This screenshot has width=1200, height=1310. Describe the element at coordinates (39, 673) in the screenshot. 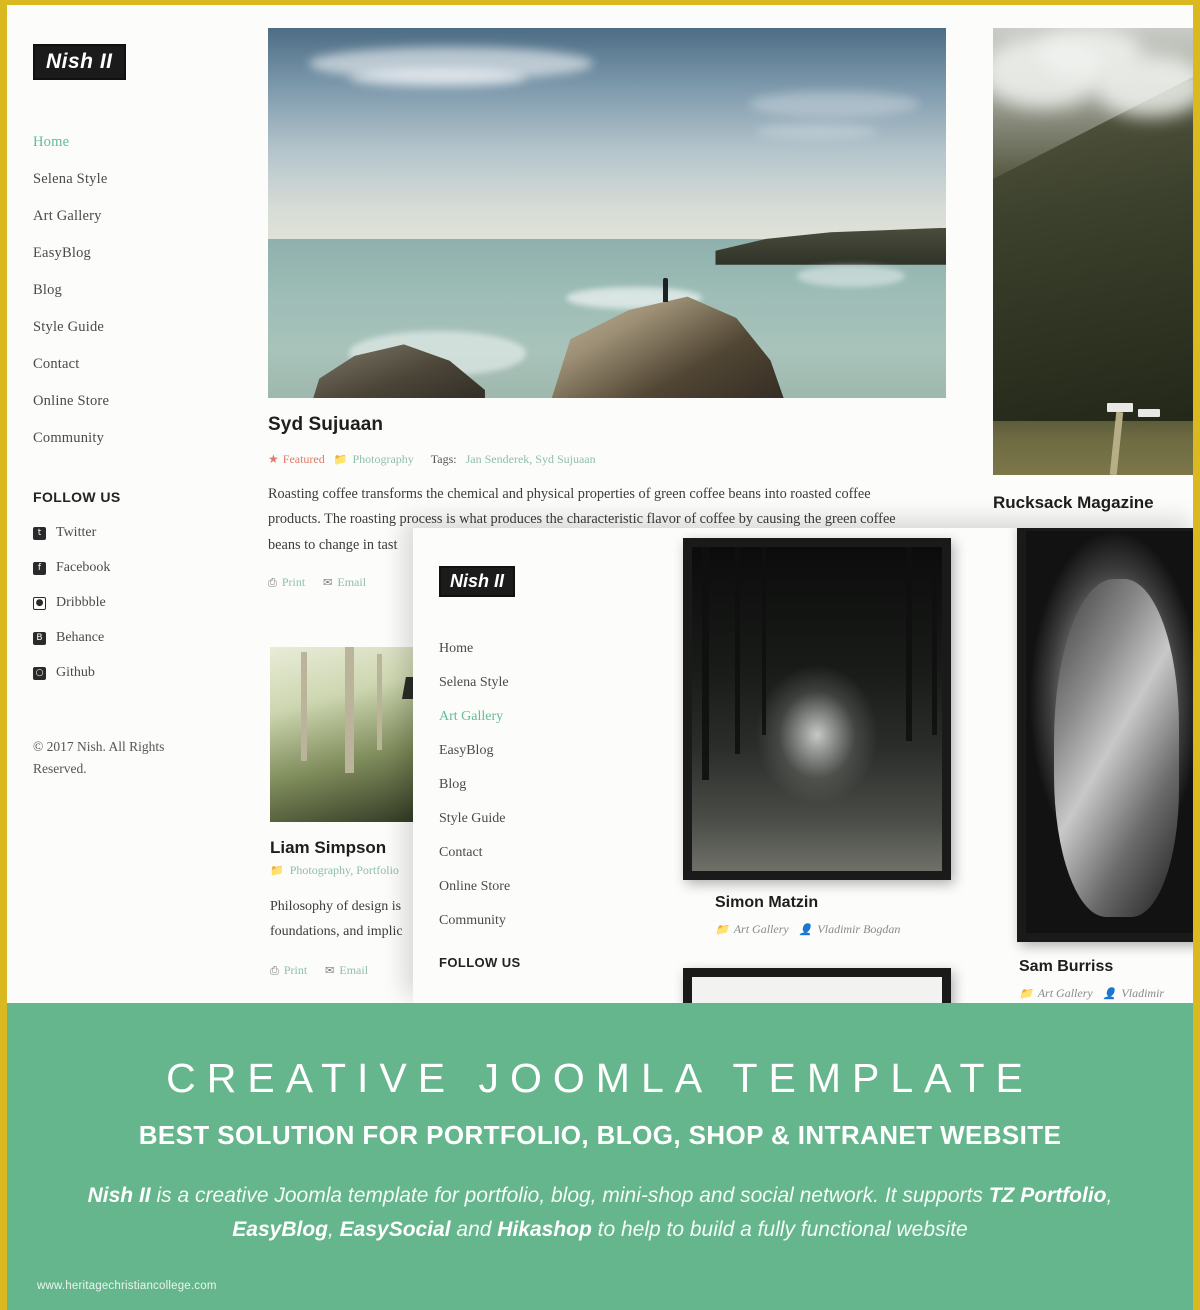

I see `github-icon: ○` at that location.